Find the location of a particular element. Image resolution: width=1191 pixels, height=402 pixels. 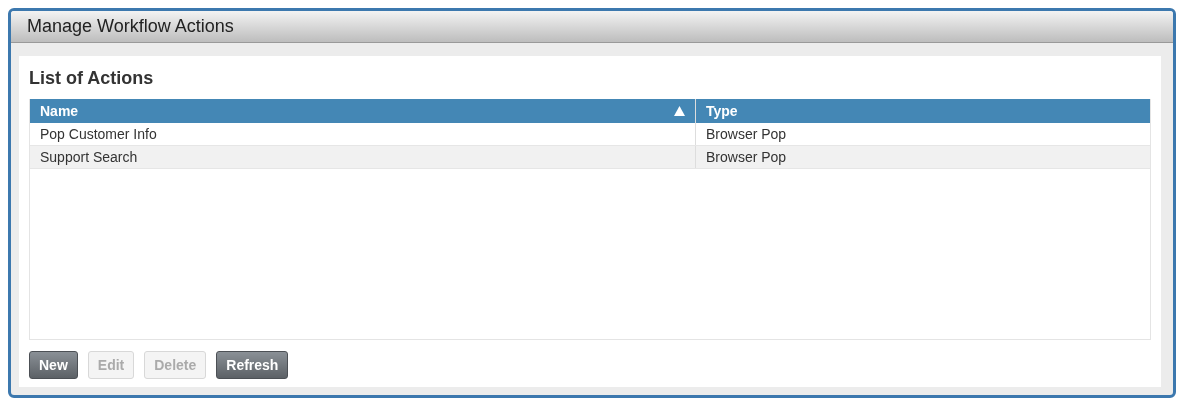

action-button: Refresh is located at coordinates (252, 365).